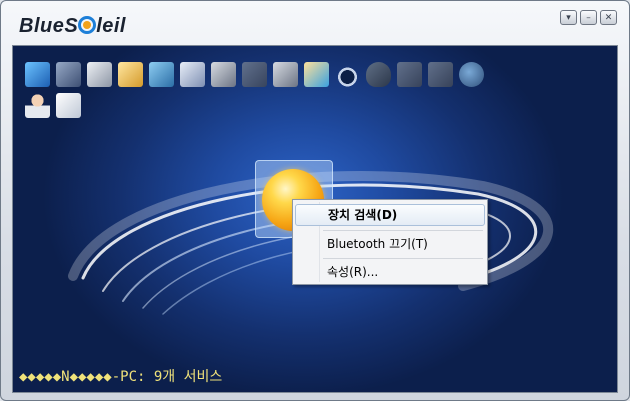  I want to click on close-button: ✕, so click(608, 17).